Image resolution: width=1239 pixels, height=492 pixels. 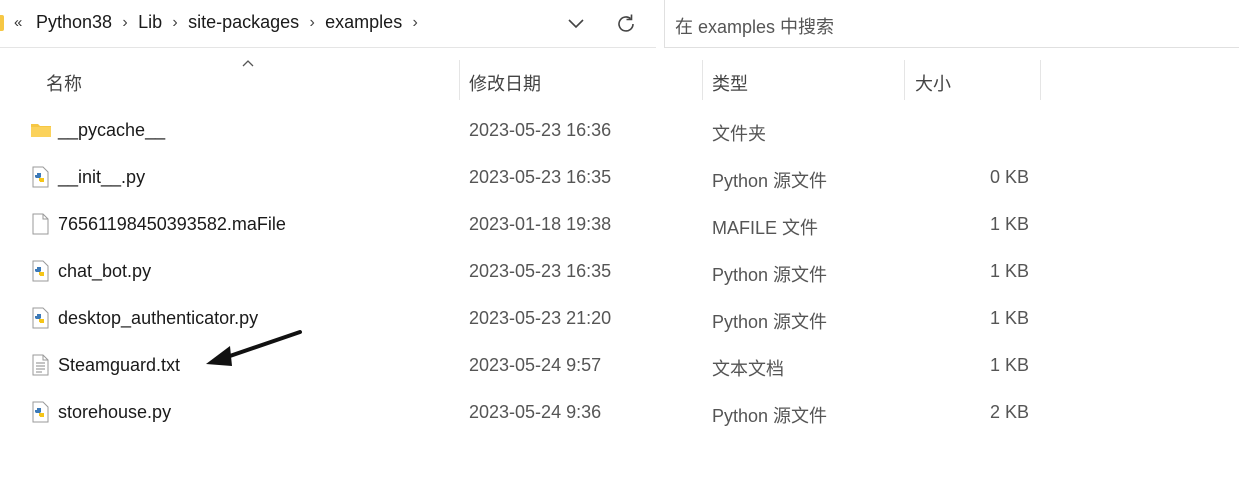 What do you see at coordinates (972, 80) in the screenshot?
I see `column-header-size: 大小` at bounding box center [972, 80].